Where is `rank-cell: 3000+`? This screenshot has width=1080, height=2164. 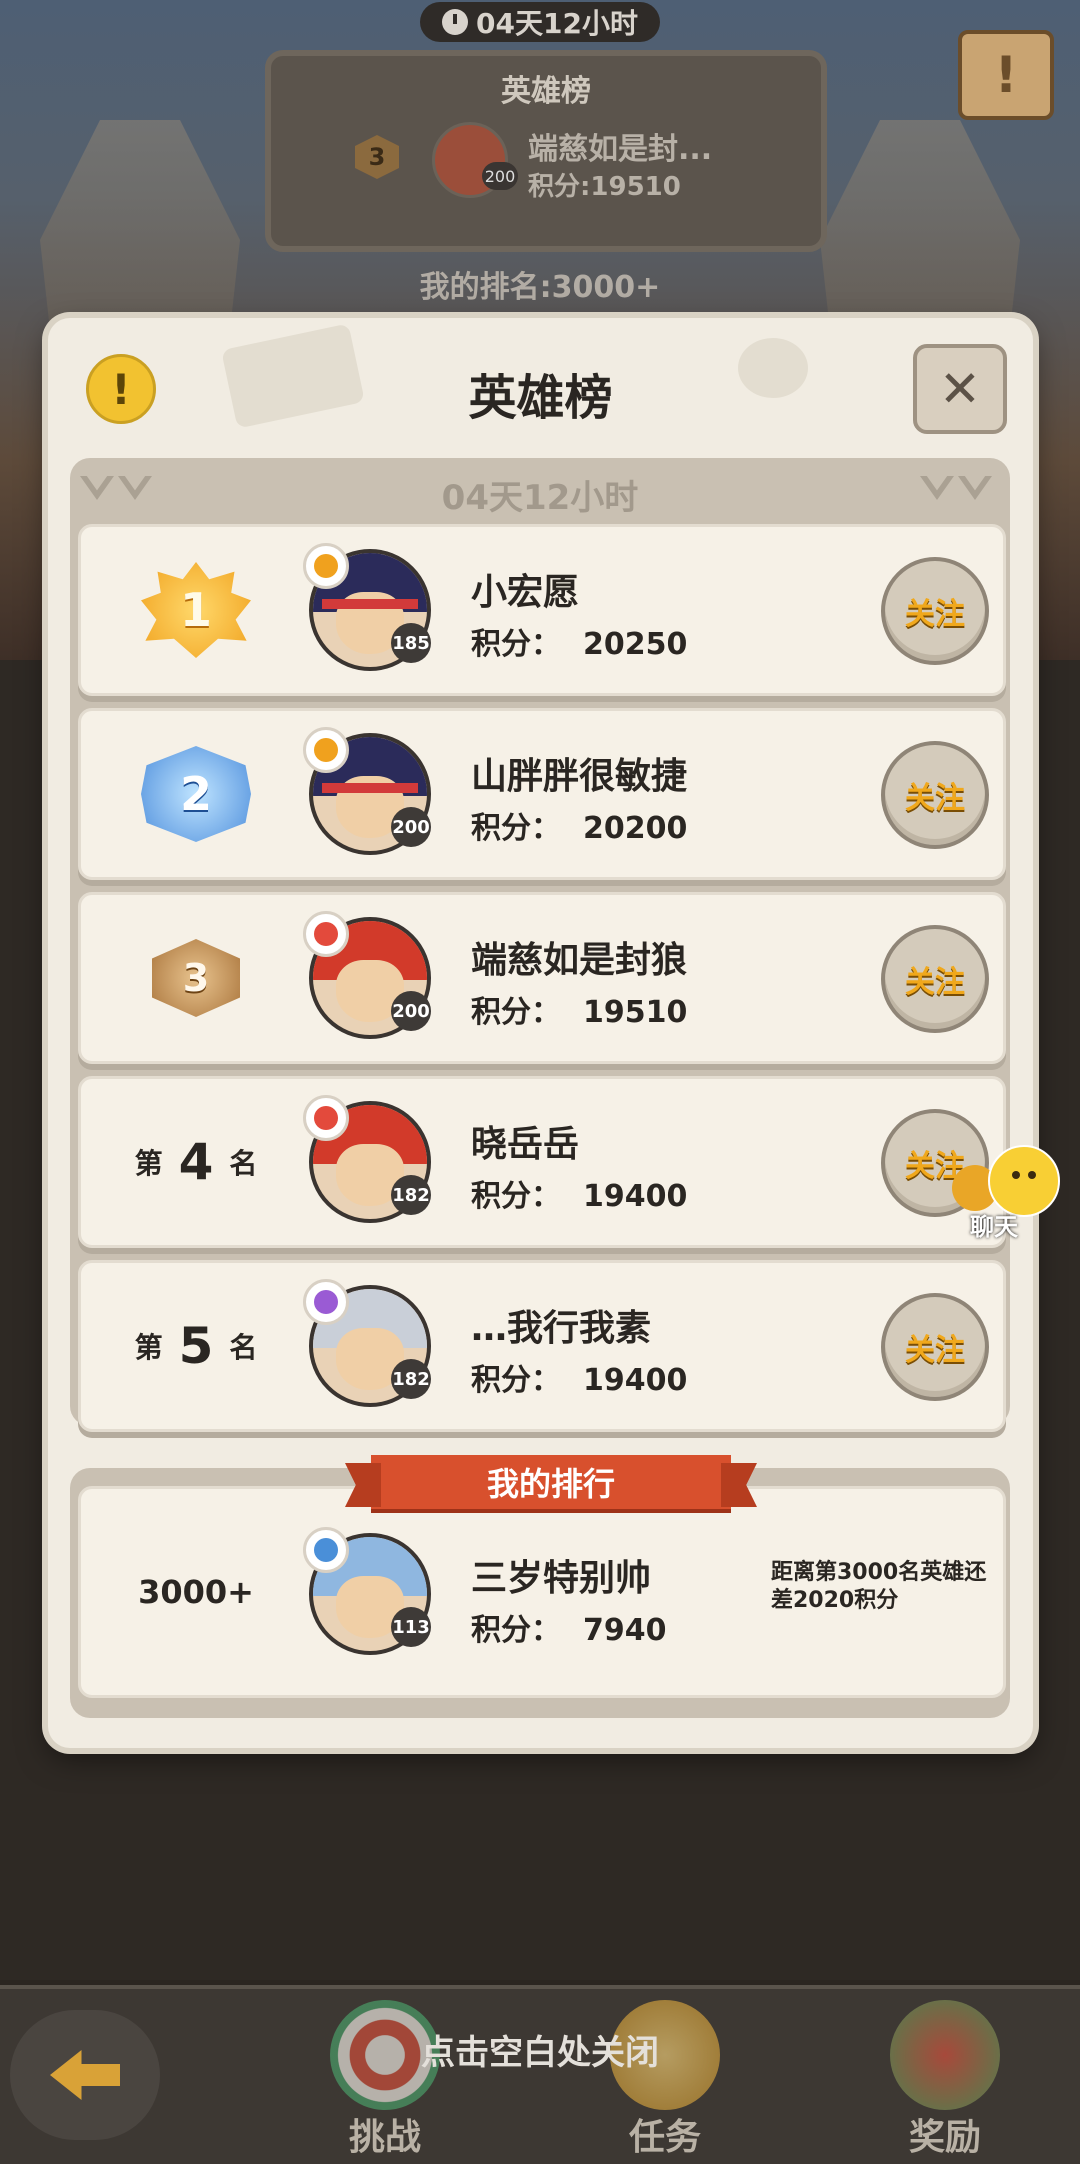 rank-cell: 3000+ is located at coordinates (196, 1592).